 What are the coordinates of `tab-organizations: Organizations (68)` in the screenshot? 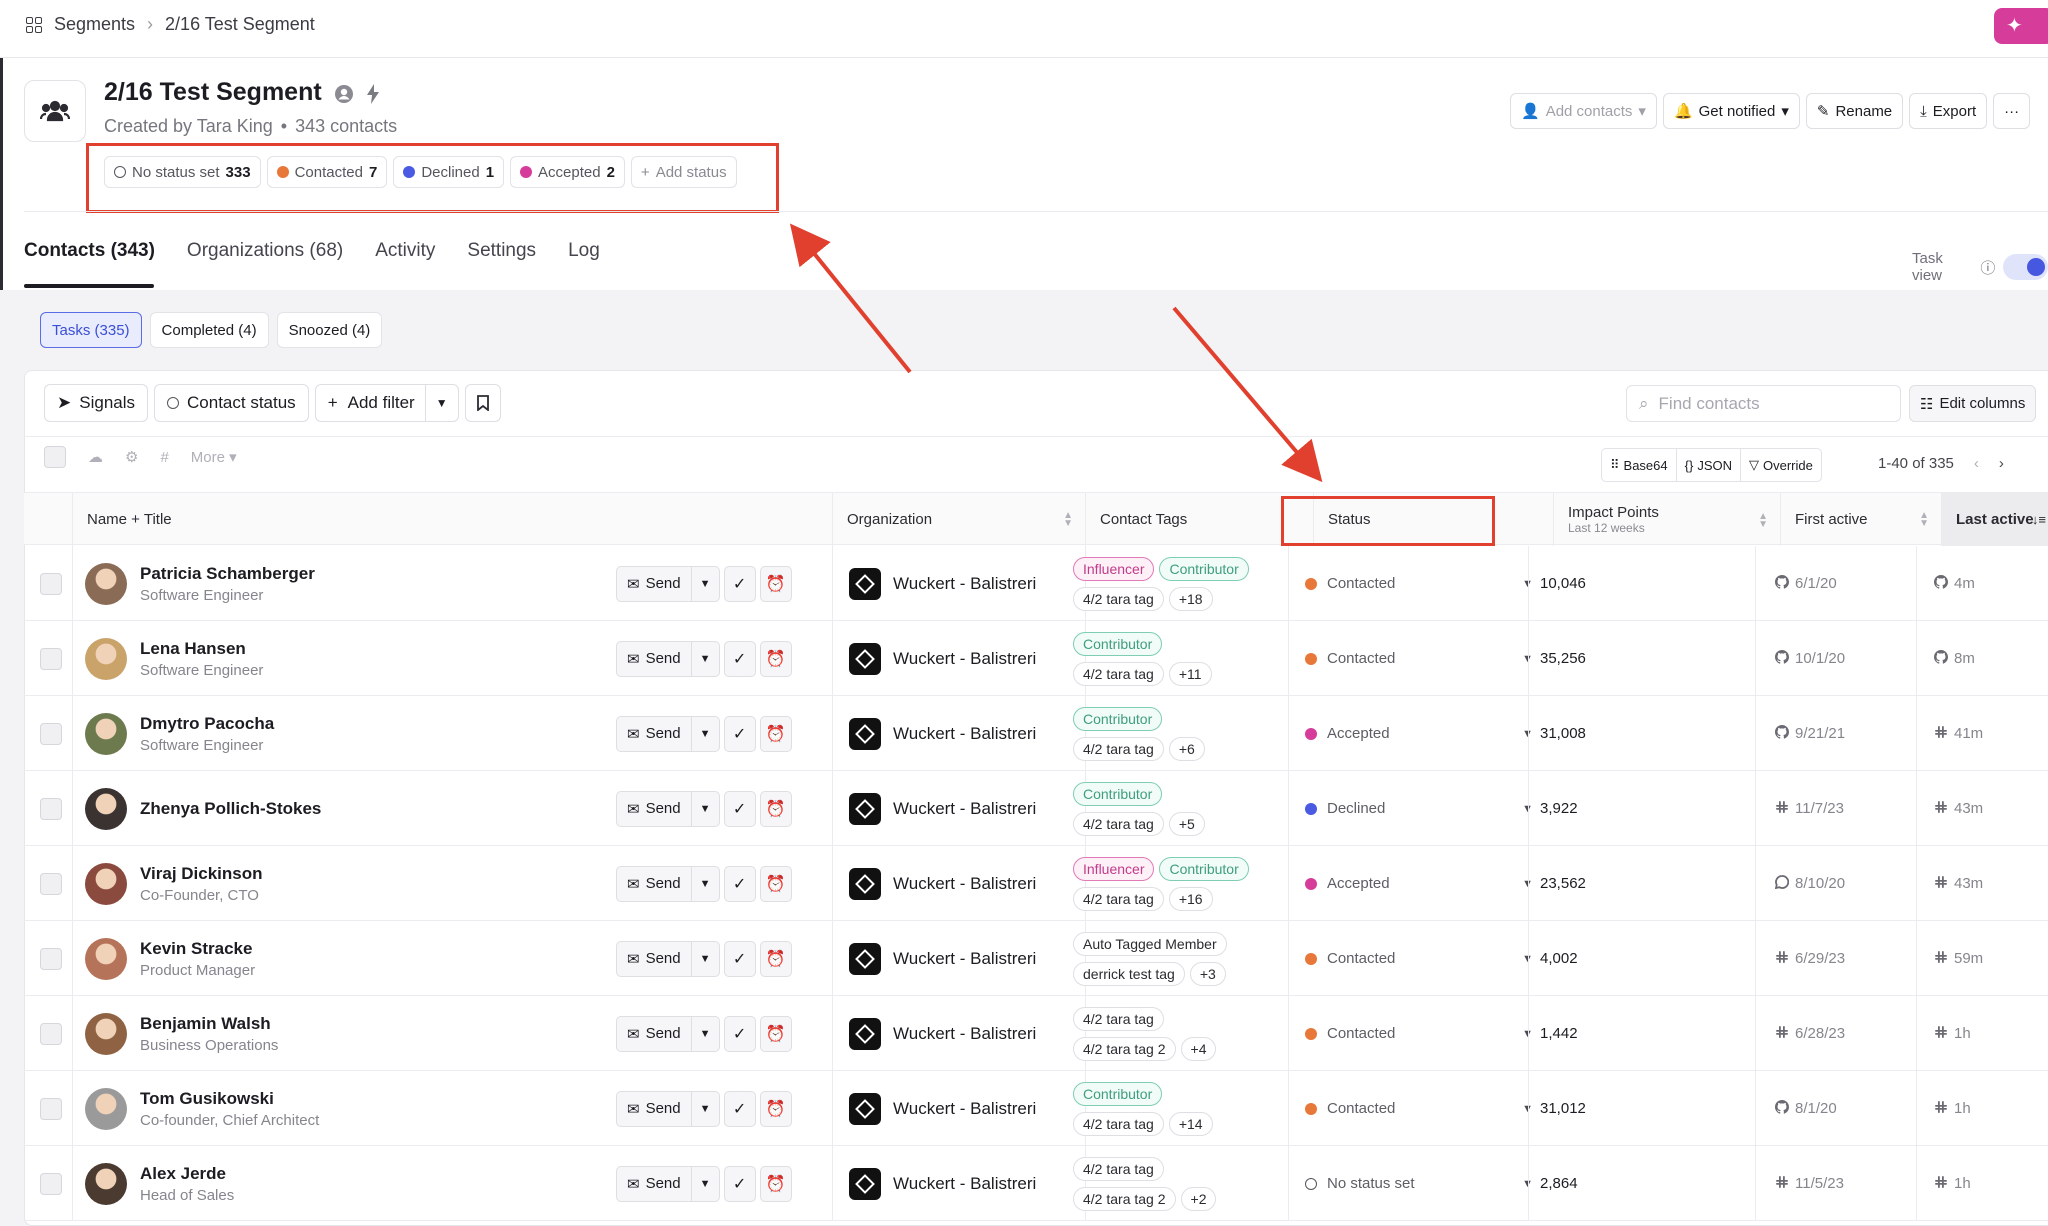 It's located at (265, 251).